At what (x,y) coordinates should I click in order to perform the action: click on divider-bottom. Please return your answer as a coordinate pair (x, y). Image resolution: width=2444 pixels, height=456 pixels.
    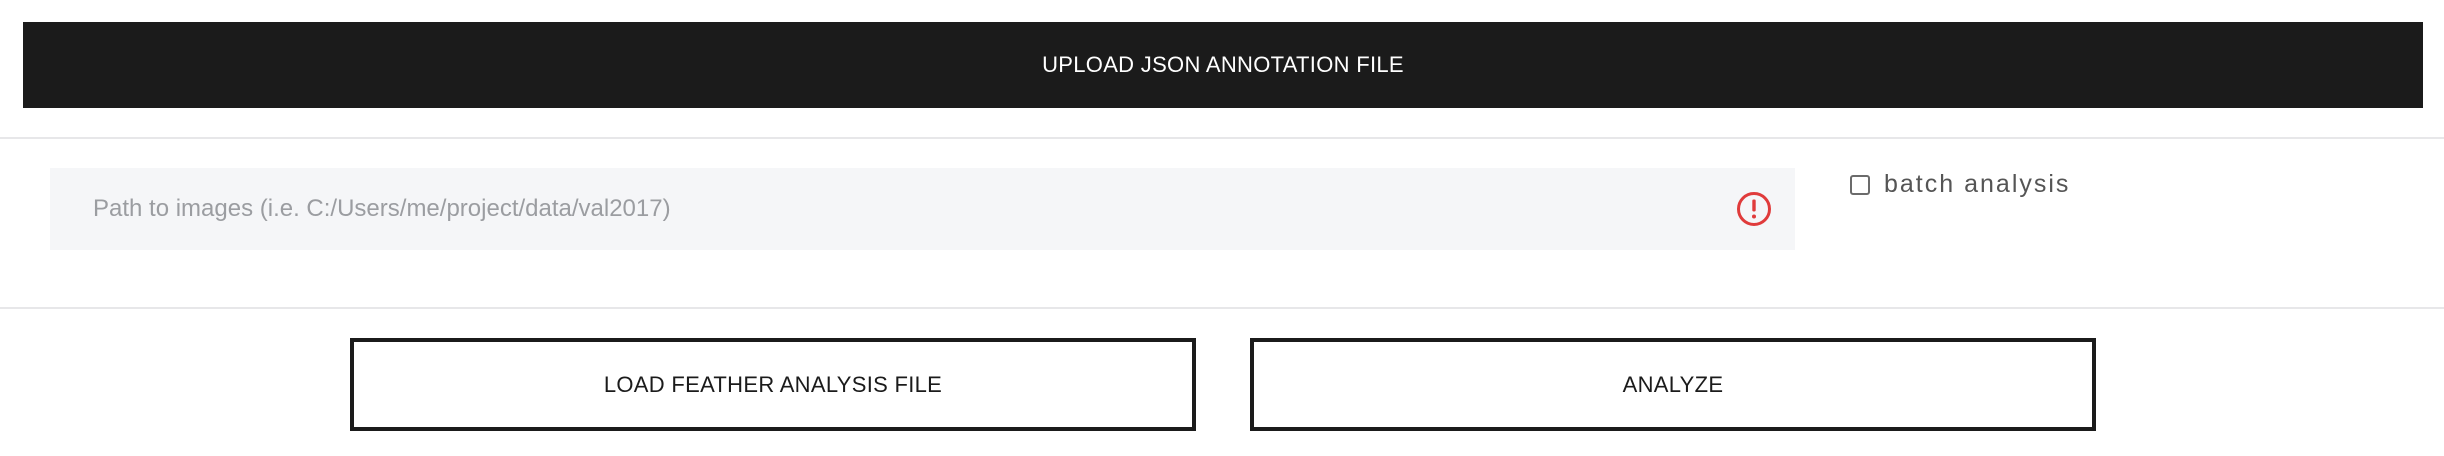
    Looking at the image, I should click on (1222, 308).